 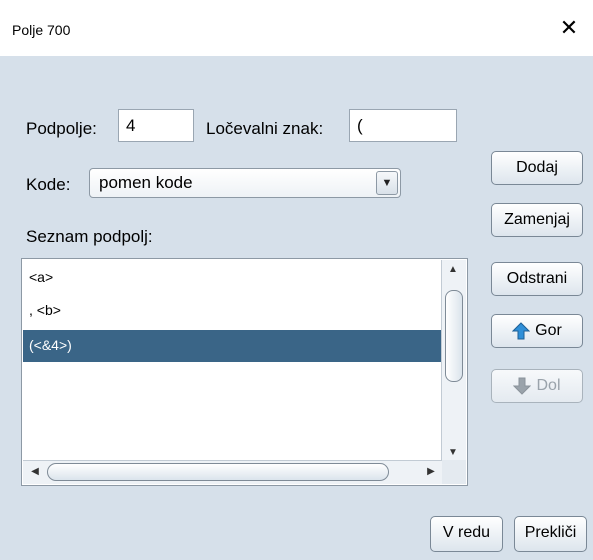 What do you see at coordinates (218, 472) in the screenshot?
I see `horizontal-scroll-thumb` at bounding box center [218, 472].